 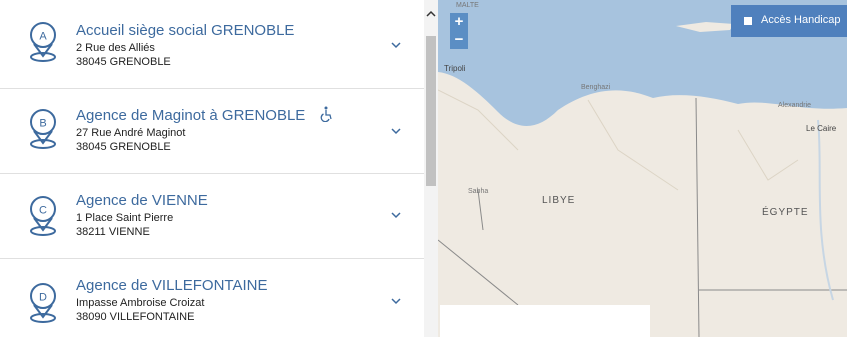 I want to click on pin-letter: C, so click(x=43, y=211).